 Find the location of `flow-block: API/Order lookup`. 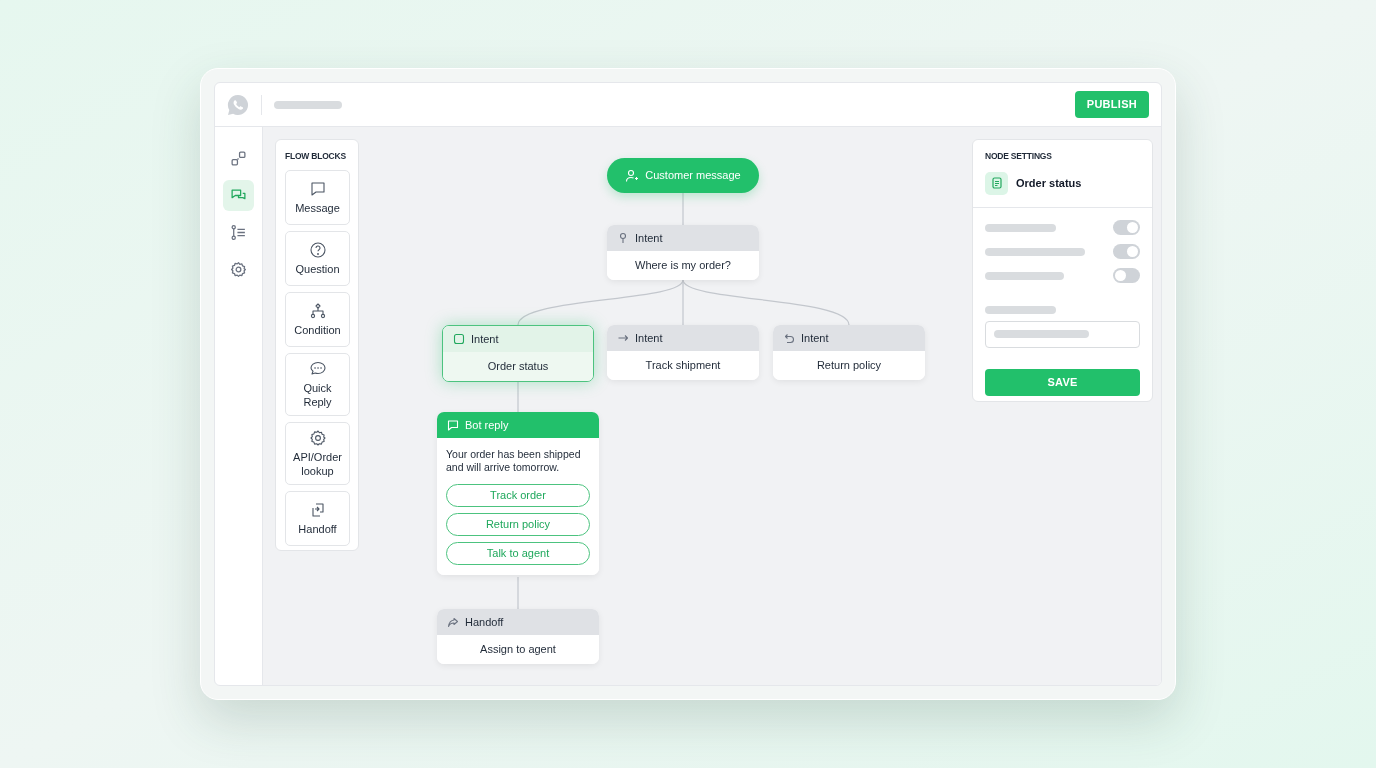

flow-block: API/Order lookup is located at coordinates (317, 453).